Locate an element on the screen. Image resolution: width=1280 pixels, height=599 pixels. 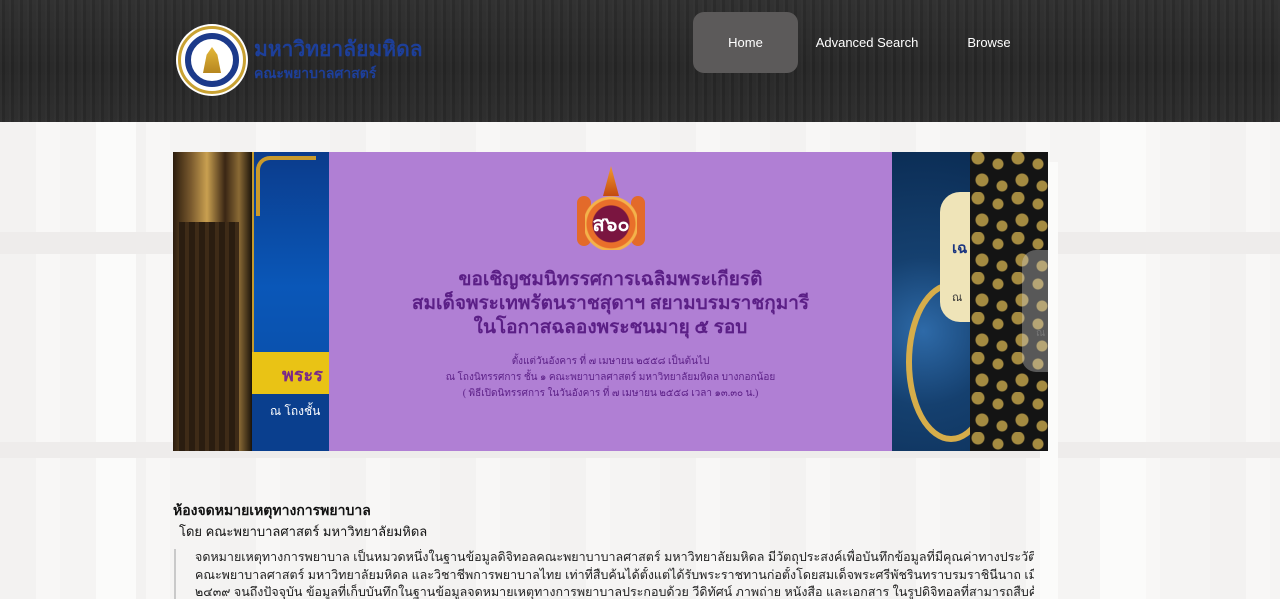
site-logo: มหาวิทยาลัยมหิดล คณะพยาบาลศาสตร์ is located at coordinates (300, 60).